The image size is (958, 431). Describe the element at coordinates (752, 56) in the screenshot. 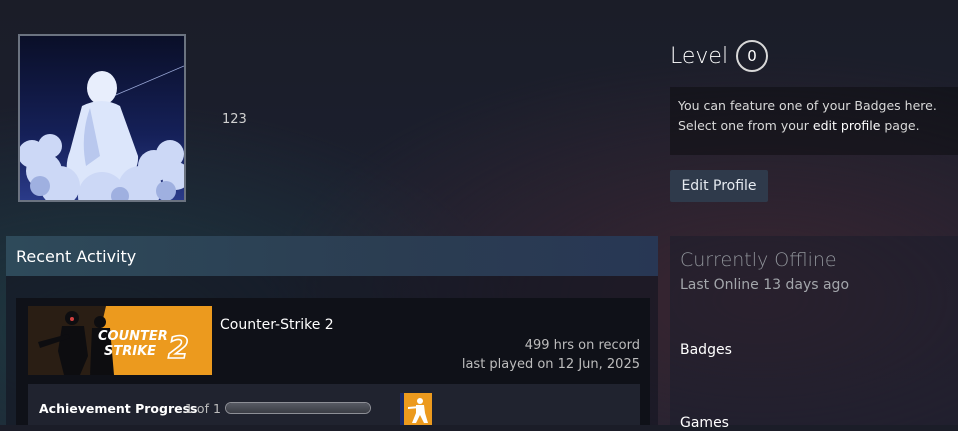

I see `level-badge: 0` at that location.